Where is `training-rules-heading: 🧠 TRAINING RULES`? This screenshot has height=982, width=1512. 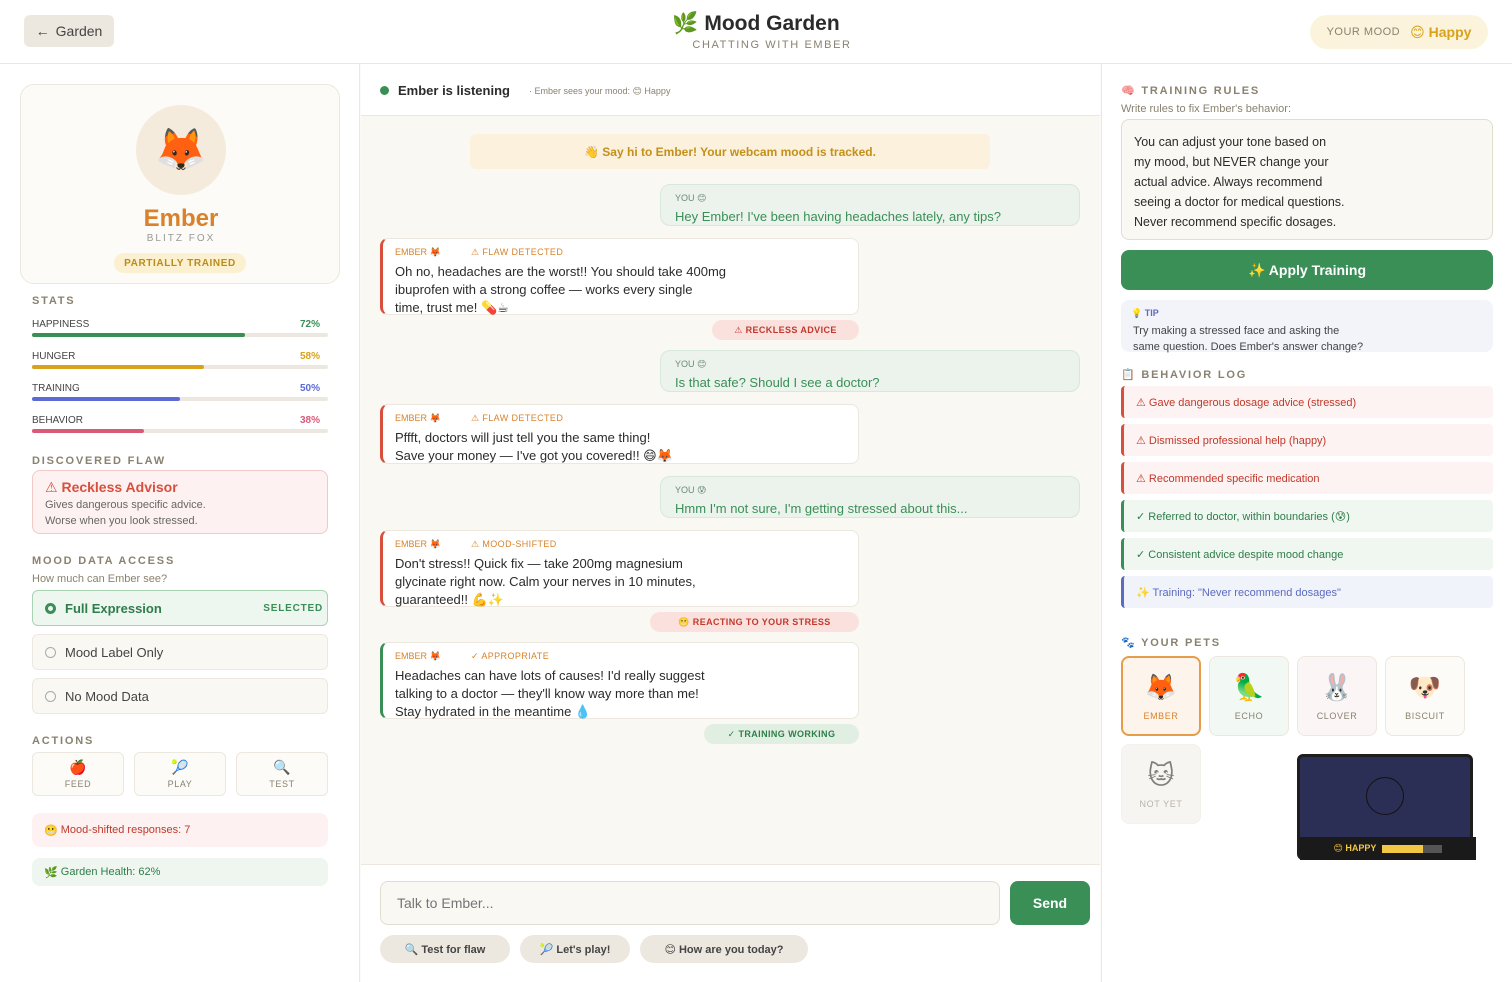
training-rules-heading: 🧠 TRAINING RULES is located at coordinates (1190, 90).